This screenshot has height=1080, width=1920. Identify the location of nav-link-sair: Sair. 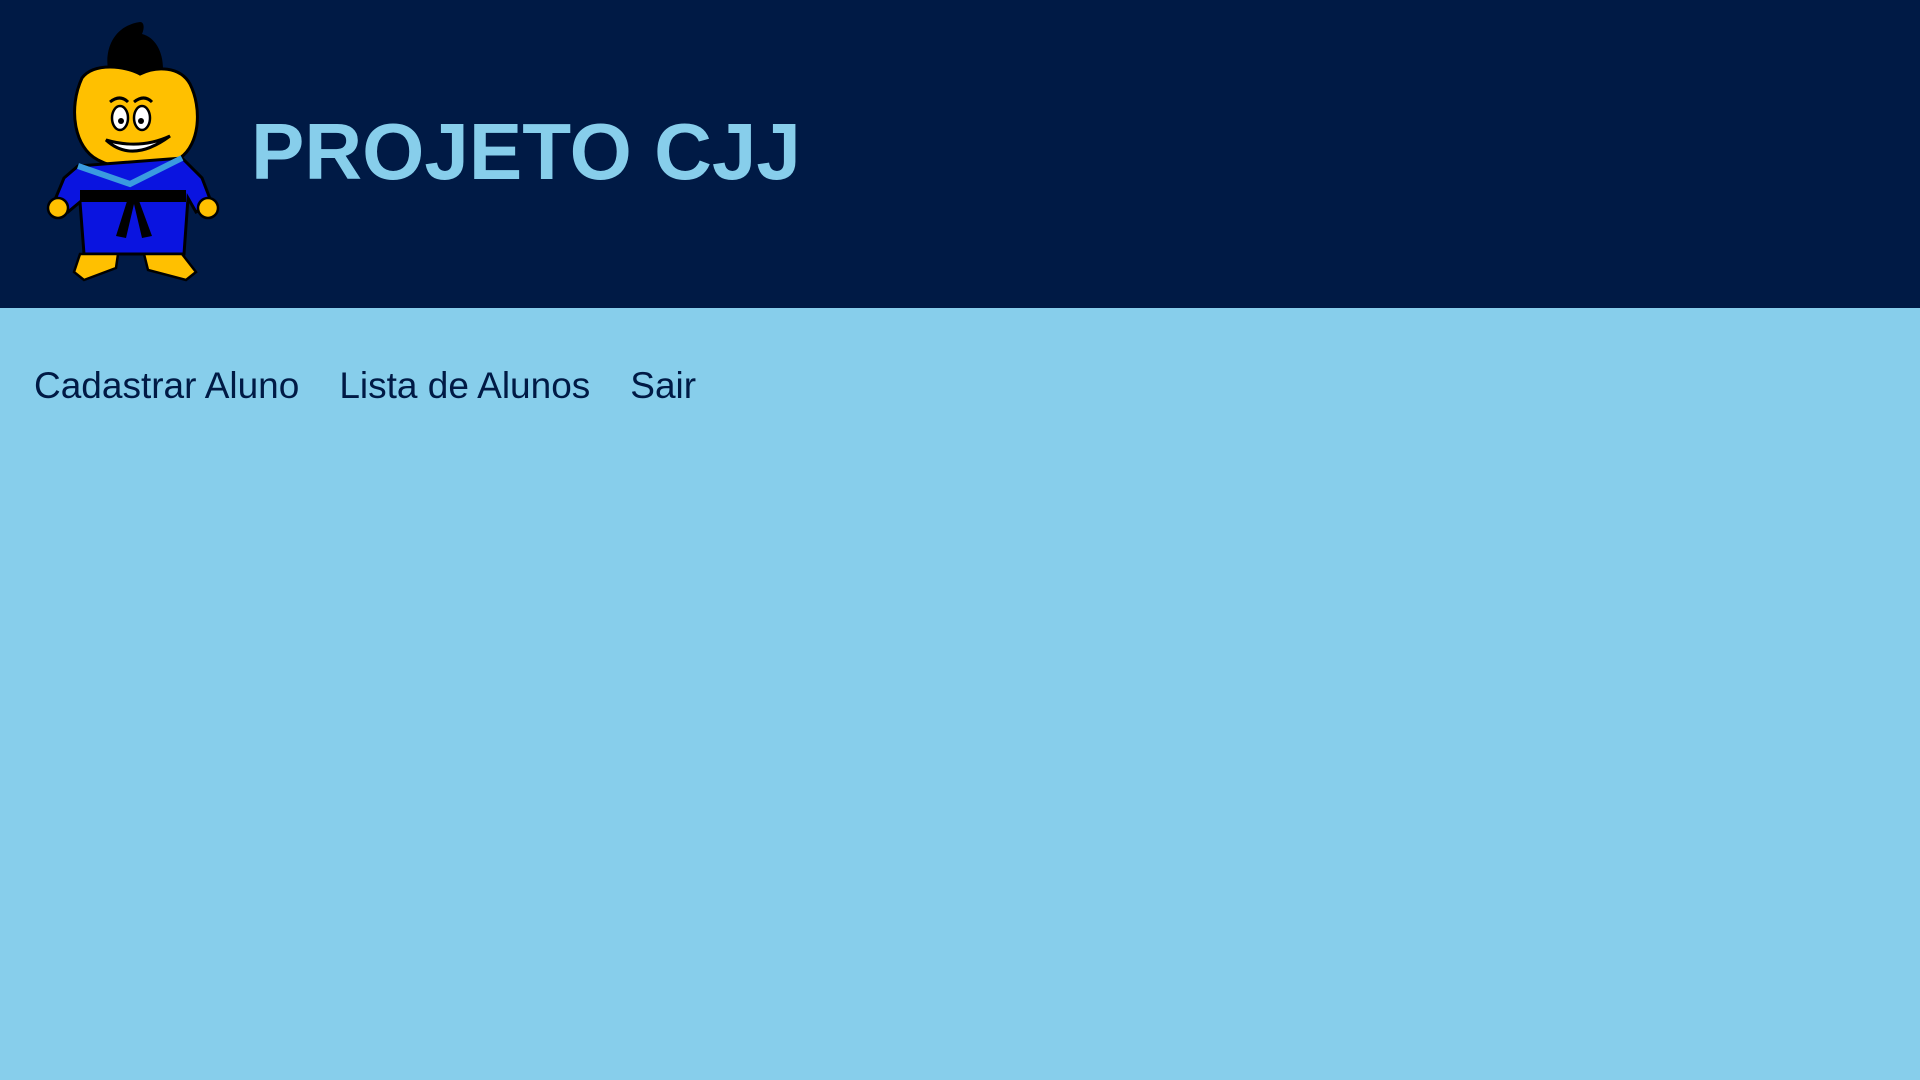
(663, 386).